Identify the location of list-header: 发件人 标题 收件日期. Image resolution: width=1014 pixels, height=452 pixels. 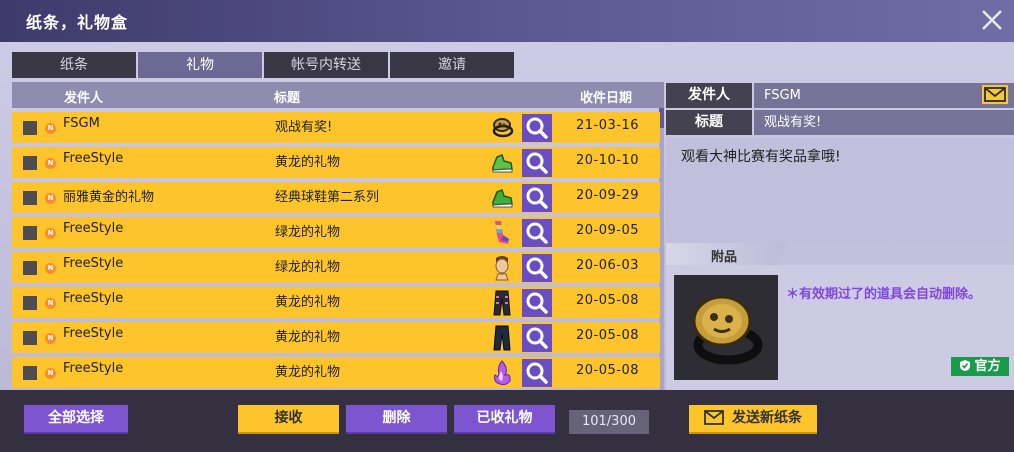
(338, 95).